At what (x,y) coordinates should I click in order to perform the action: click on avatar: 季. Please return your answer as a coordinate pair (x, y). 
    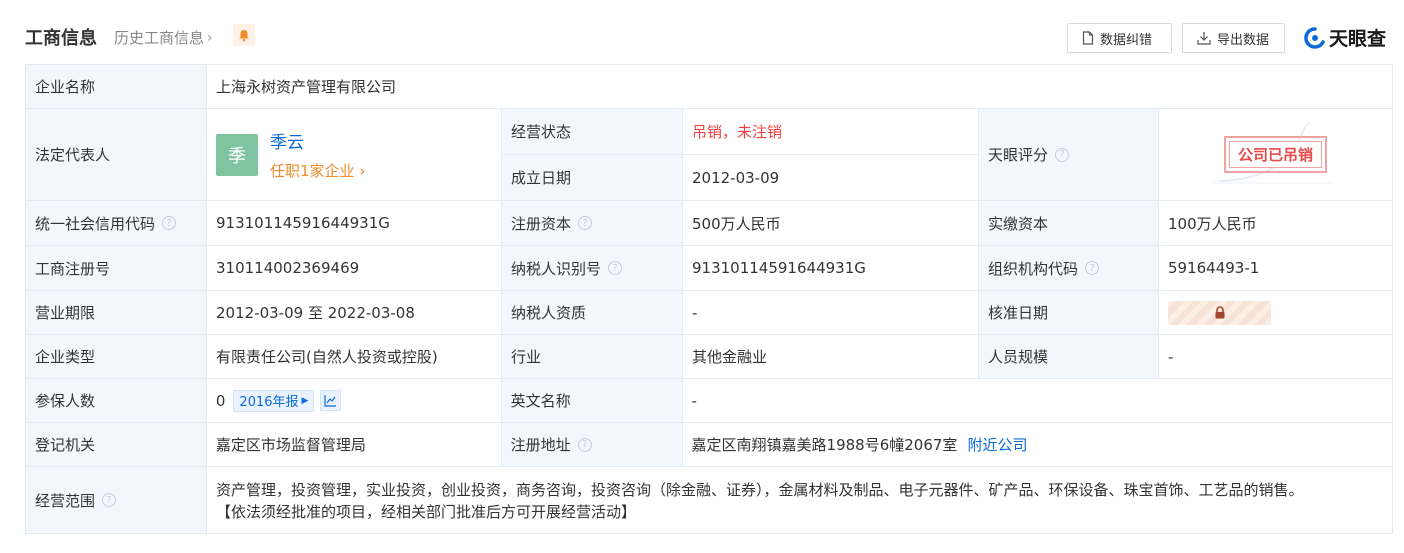
    Looking at the image, I should click on (237, 154).